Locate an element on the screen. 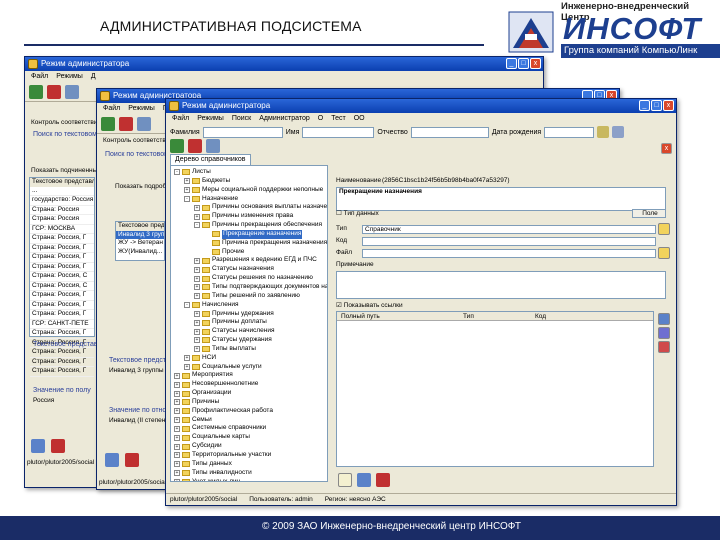  tree-node: Прочие is located at coordinates (249, 252).